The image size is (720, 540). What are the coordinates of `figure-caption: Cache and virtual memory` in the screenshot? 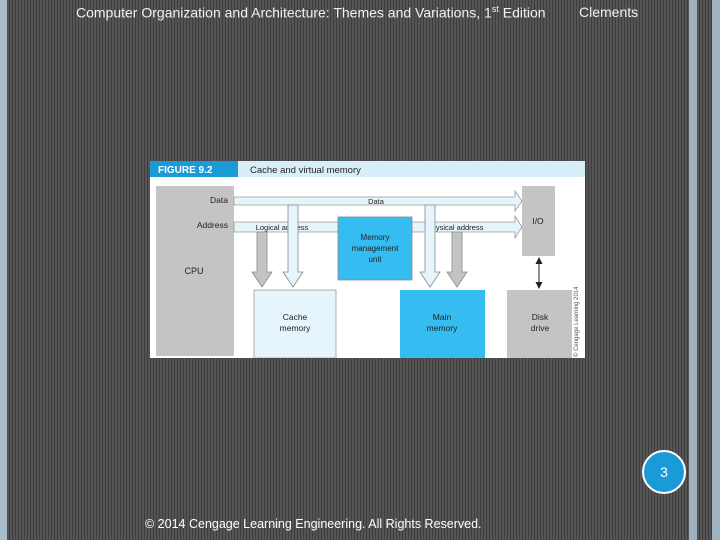 It's located at (305, 170).